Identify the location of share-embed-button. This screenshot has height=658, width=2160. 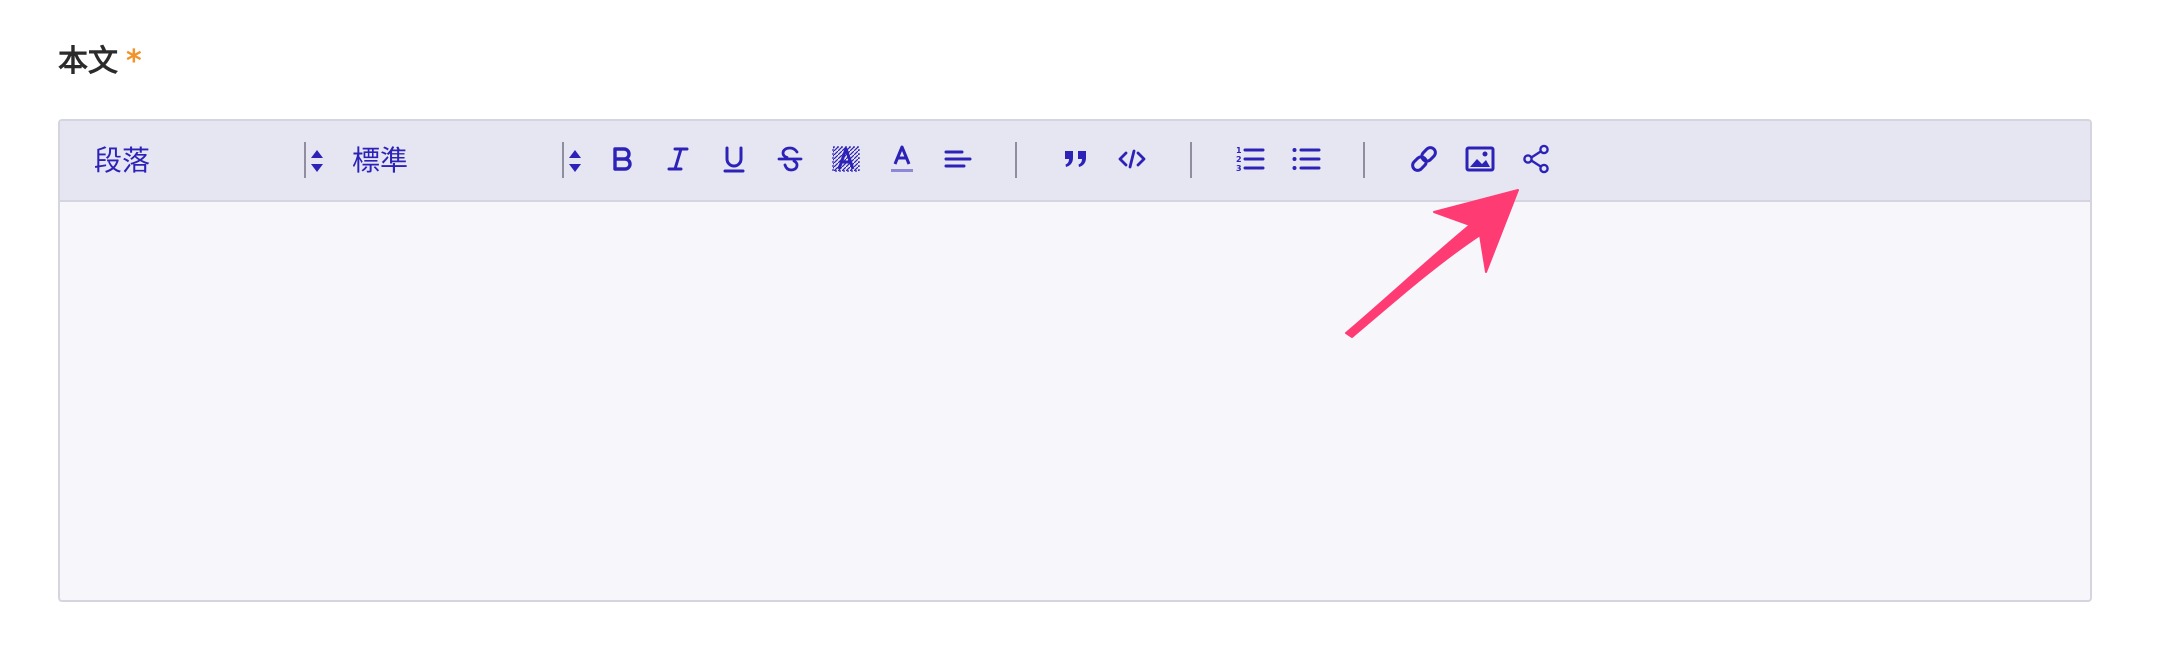
(1536, 159).